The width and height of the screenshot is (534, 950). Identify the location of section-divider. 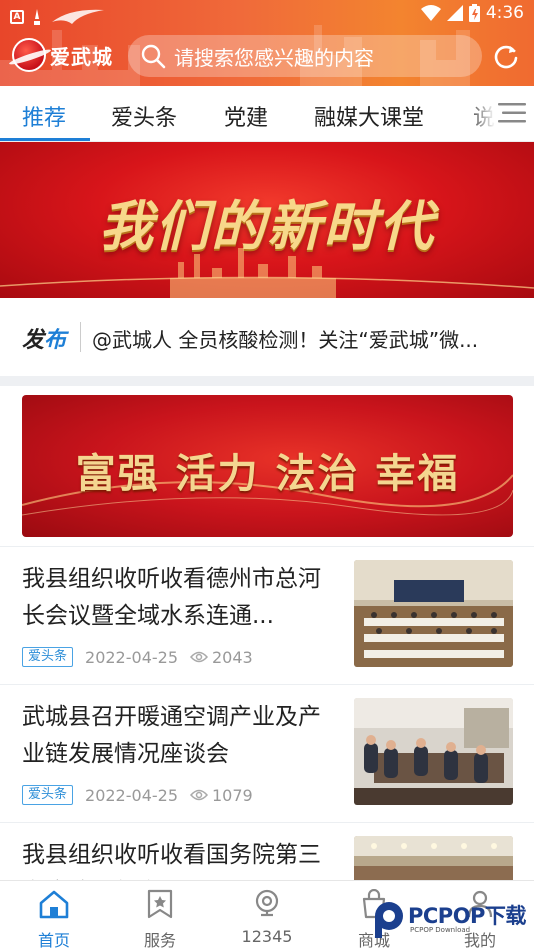
(267, 381).